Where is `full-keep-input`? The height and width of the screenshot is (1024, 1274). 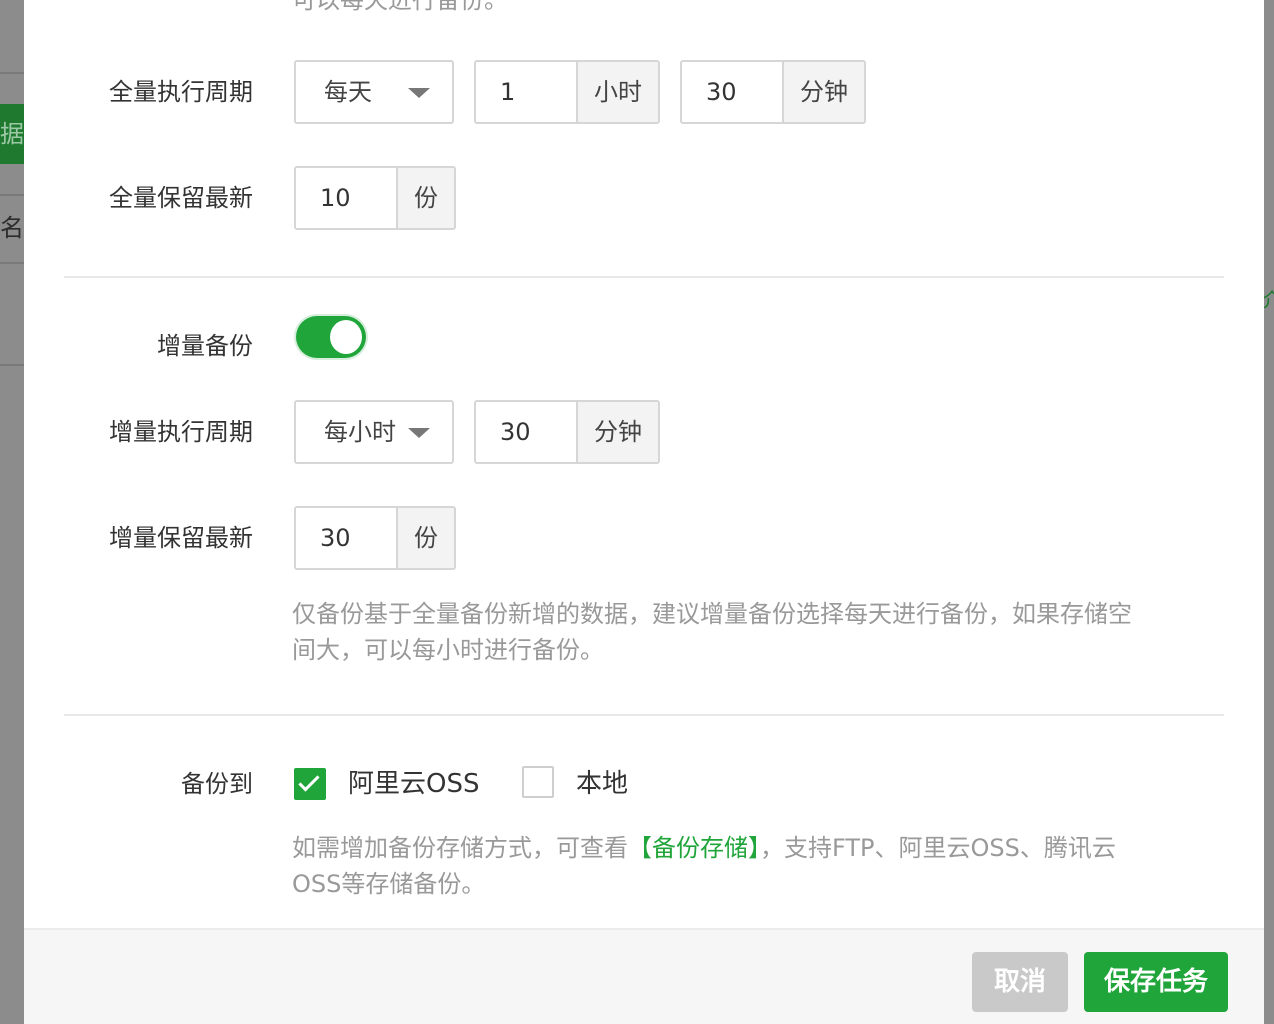 full-keep-input is located at coordinates (346, 198).